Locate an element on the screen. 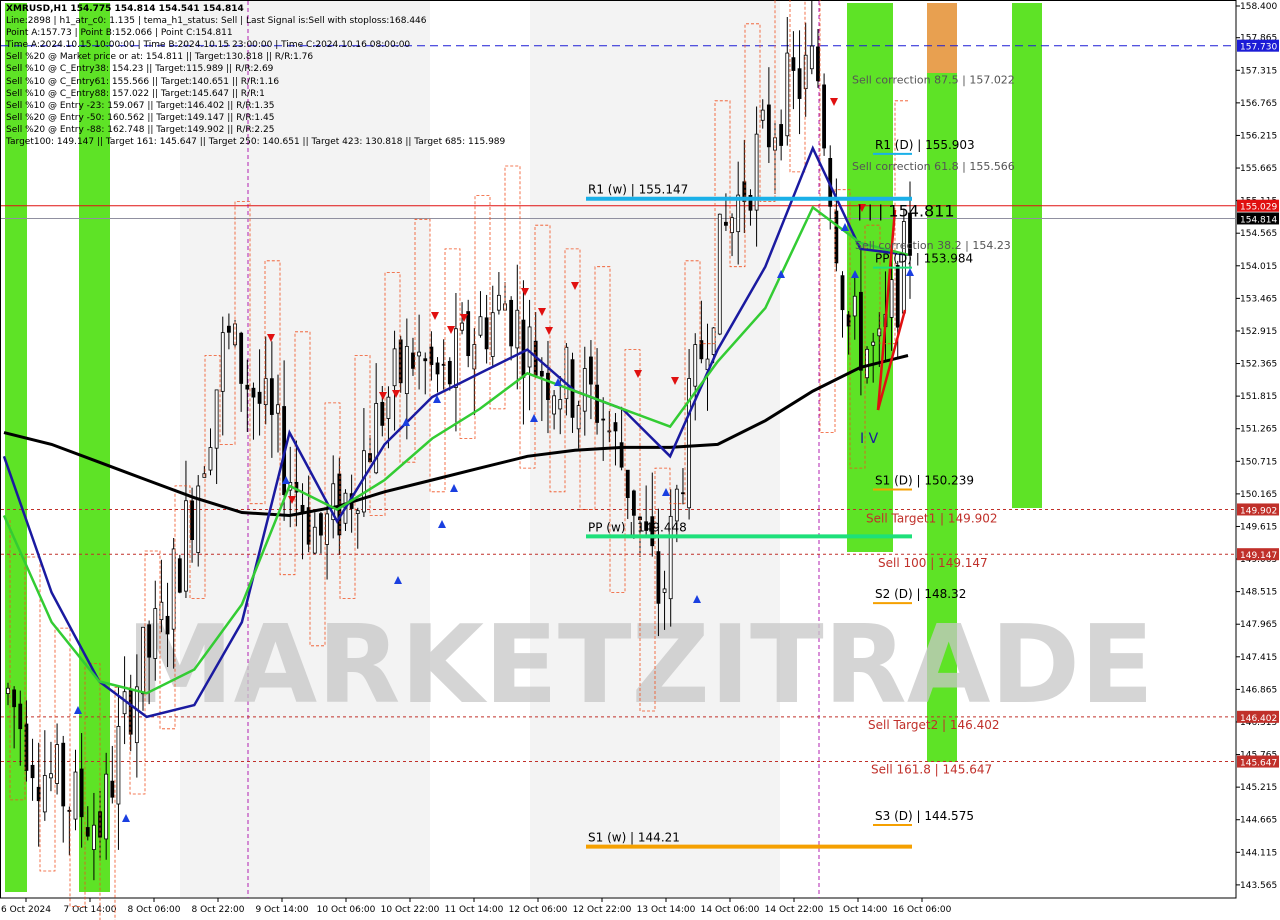  y-tick-label: 151.265 is located at coordinates (1258, 430).